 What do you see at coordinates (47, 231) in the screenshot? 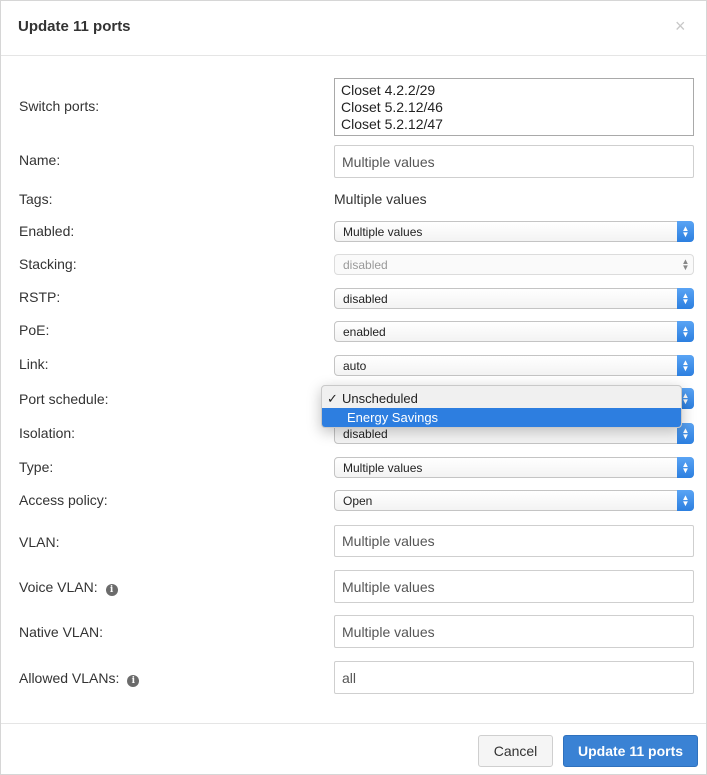
I see `enabled-label: Enabled:` at bounding box center [47, 231].